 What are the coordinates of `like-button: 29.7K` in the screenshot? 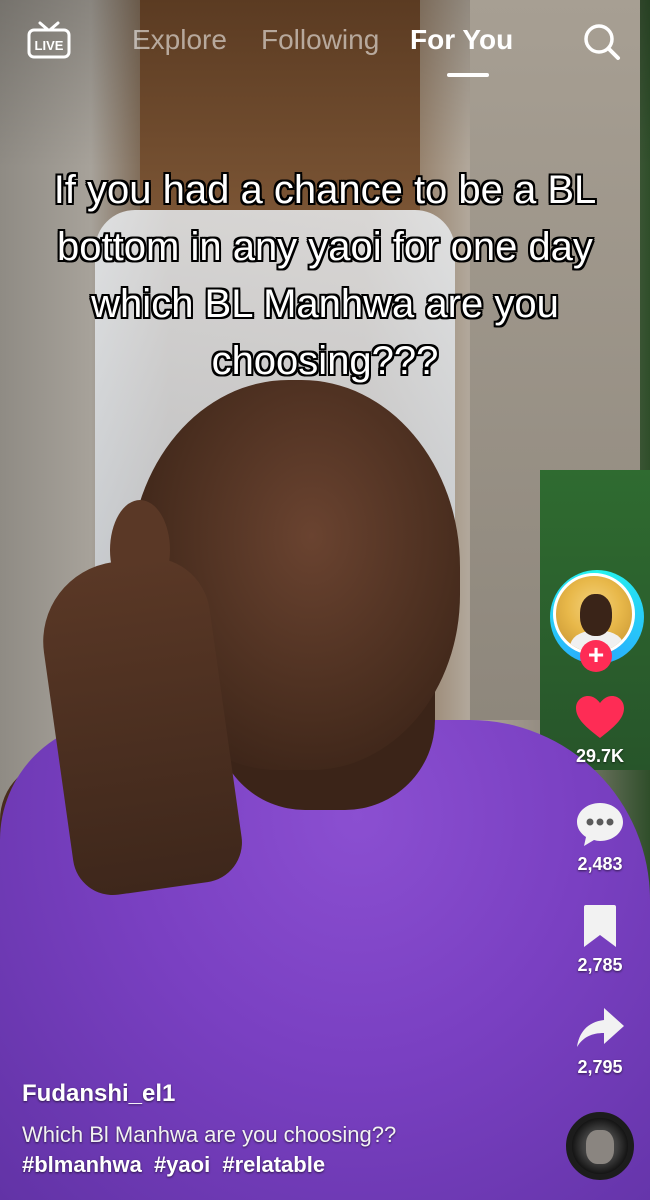 It's located at (600, 730).